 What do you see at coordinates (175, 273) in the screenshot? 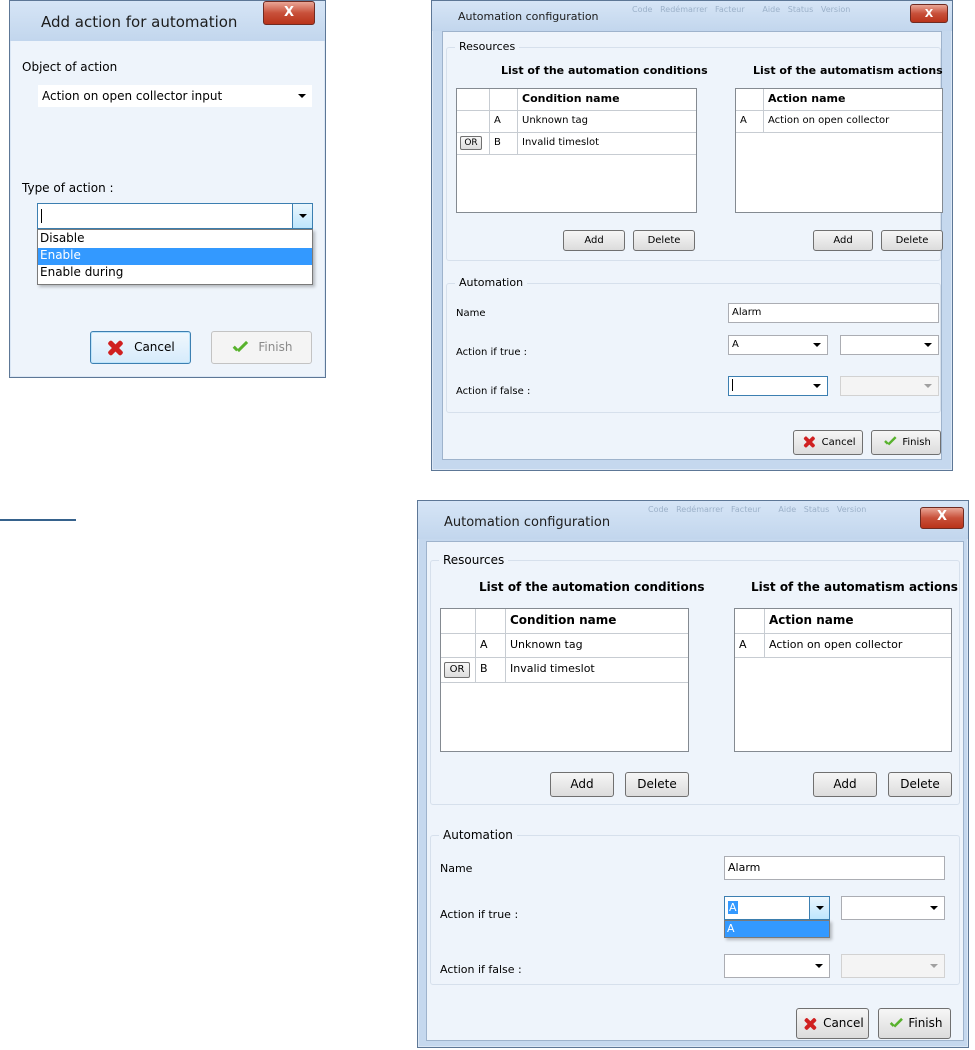
I see `option-enable-during: Enable during` at bounding box center [175, 273].